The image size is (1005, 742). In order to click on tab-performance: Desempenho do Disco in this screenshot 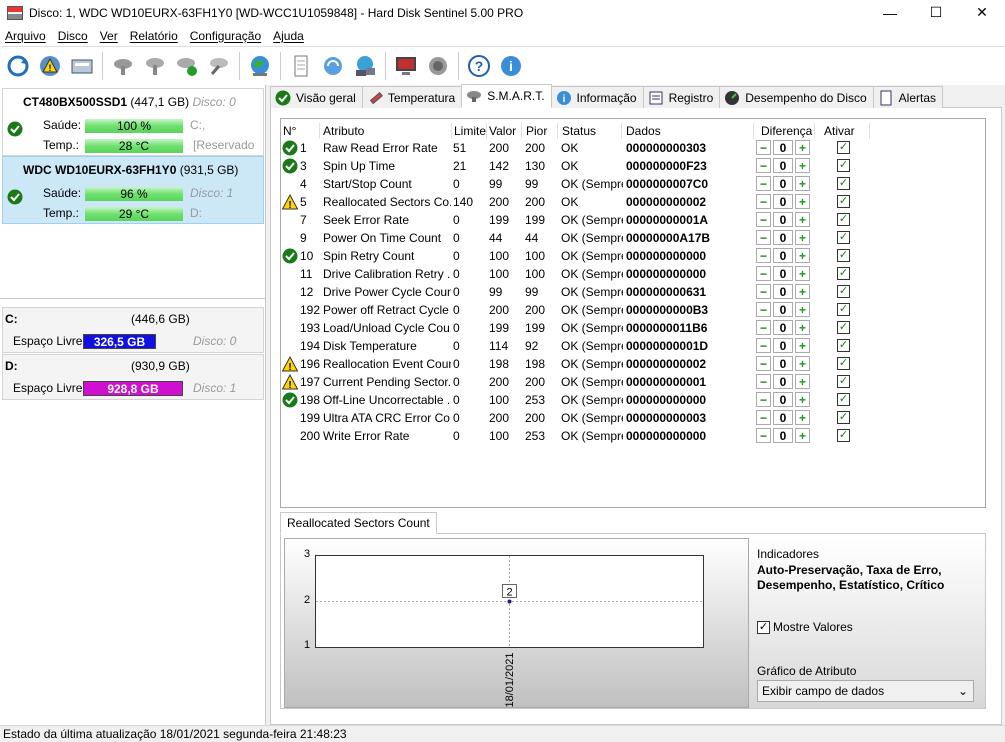, I will do `click(796, 97)`.